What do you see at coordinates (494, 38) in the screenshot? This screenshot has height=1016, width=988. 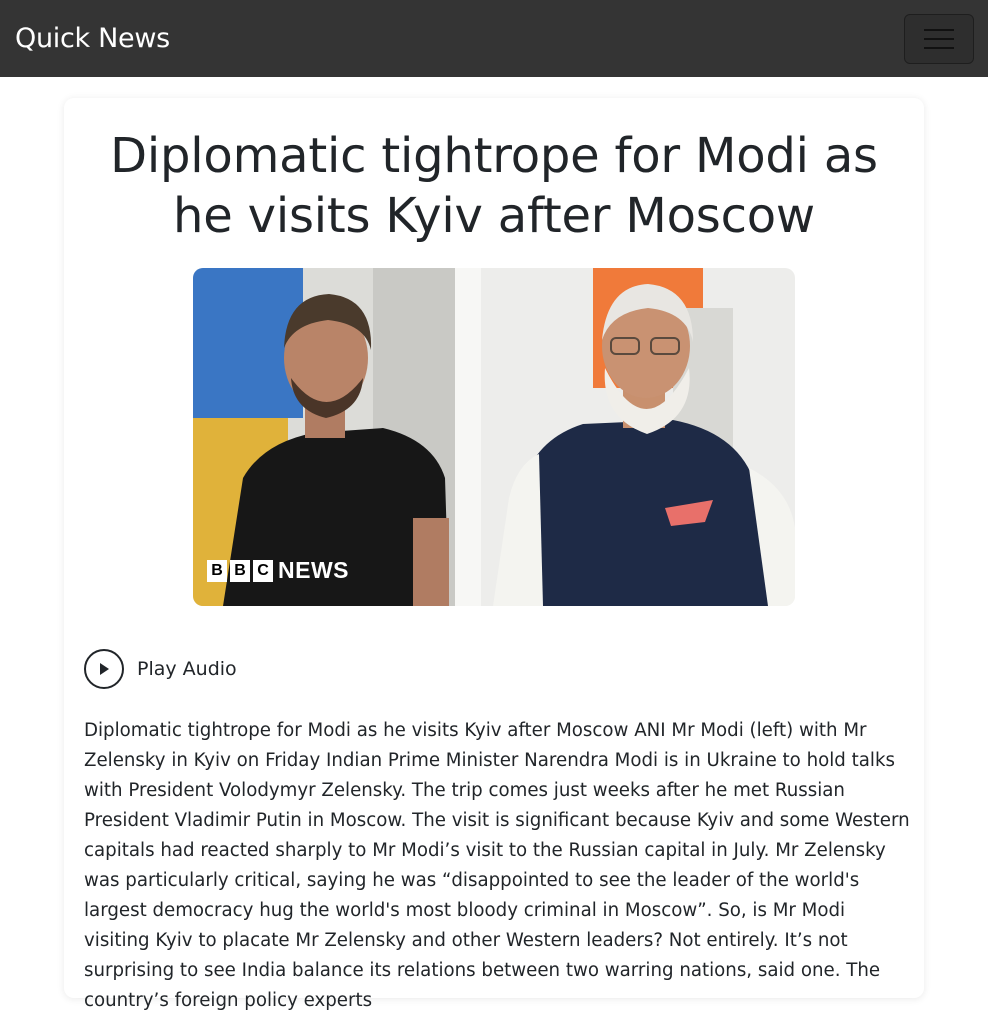 I see `top-navbar: Quick News` at bounding box center [494, 38].